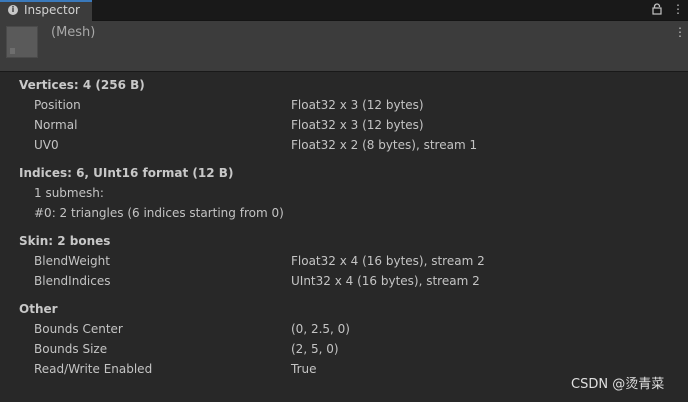 The height and width of the screenshot is (402, 688). What do you see at coordinates (344, 10) in the screenshot?
I see `tab-bar: i Inspector ⋮` at bounding box center [344, 10].